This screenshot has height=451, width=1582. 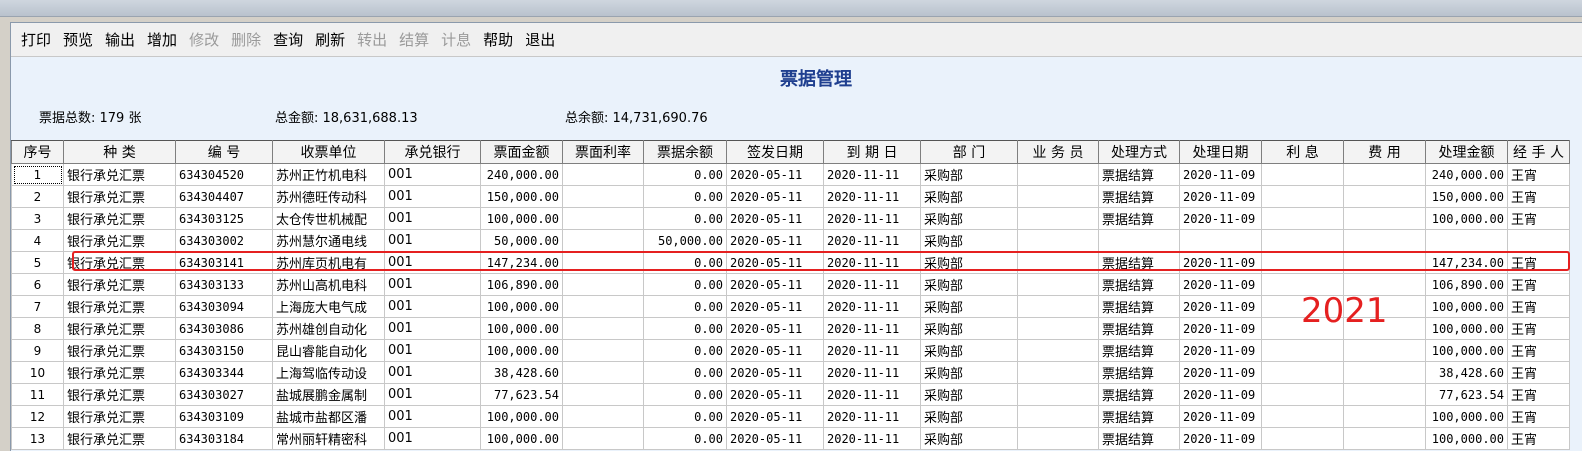 I want to click on table-cell: 634303002, so click(x=224, y=240).